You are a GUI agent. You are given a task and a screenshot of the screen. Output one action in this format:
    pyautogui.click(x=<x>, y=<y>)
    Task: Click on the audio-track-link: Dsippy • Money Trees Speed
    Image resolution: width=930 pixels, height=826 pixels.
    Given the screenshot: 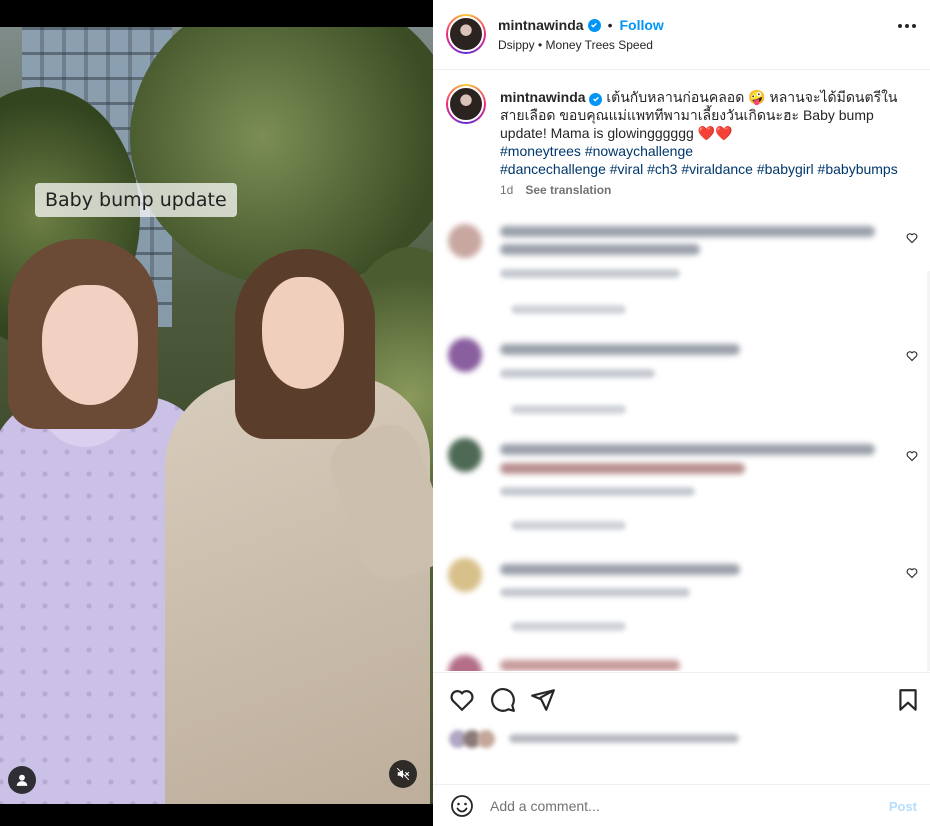 What is the action you would take?
    pyautogui.click(x=575, y=45)
    